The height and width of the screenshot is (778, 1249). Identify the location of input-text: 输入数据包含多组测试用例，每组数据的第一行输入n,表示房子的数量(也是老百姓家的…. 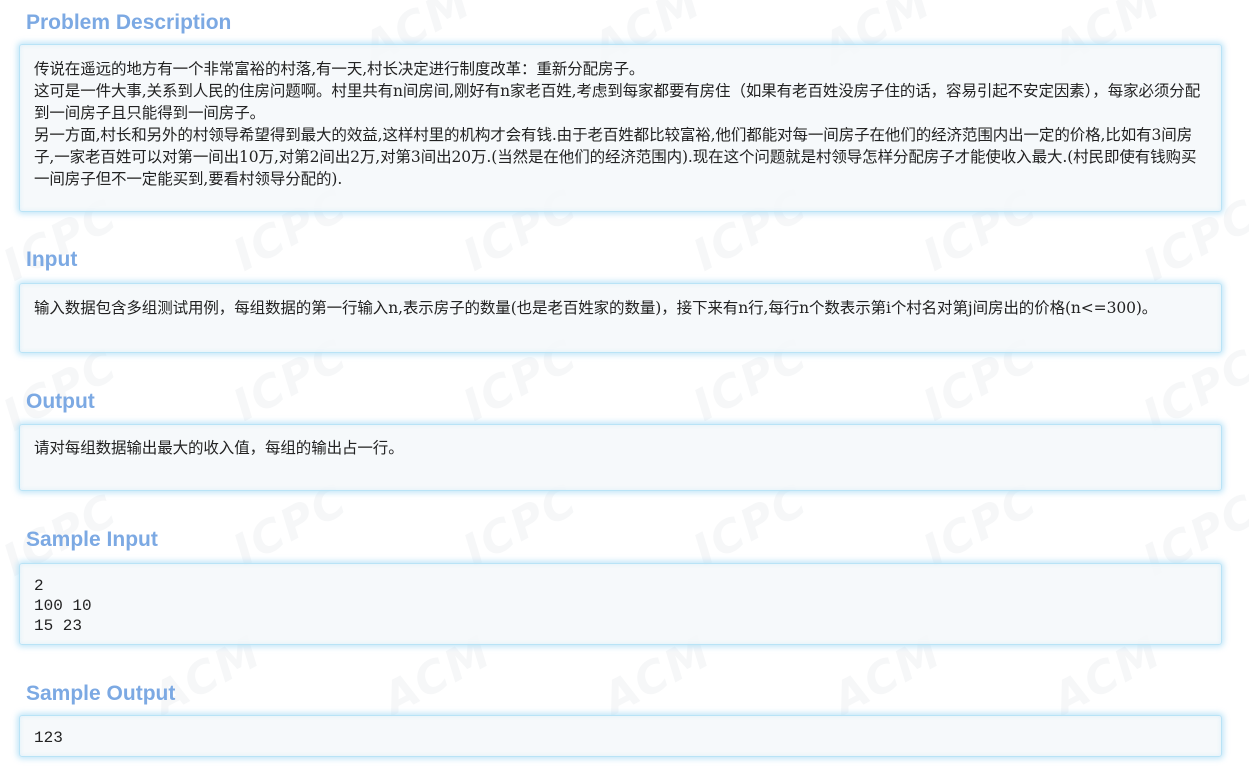
(596, 308).